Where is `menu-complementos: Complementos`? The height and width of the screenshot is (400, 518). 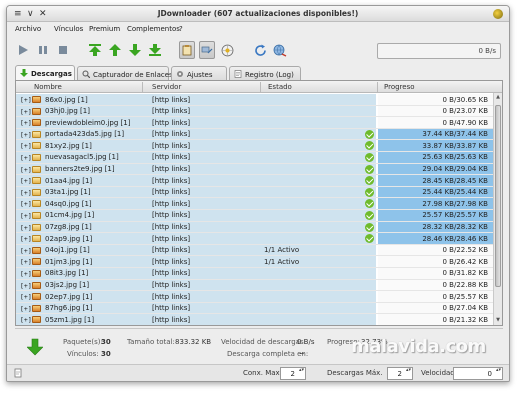
menu-complementos: Complementos is located at coordinates (153, 29).